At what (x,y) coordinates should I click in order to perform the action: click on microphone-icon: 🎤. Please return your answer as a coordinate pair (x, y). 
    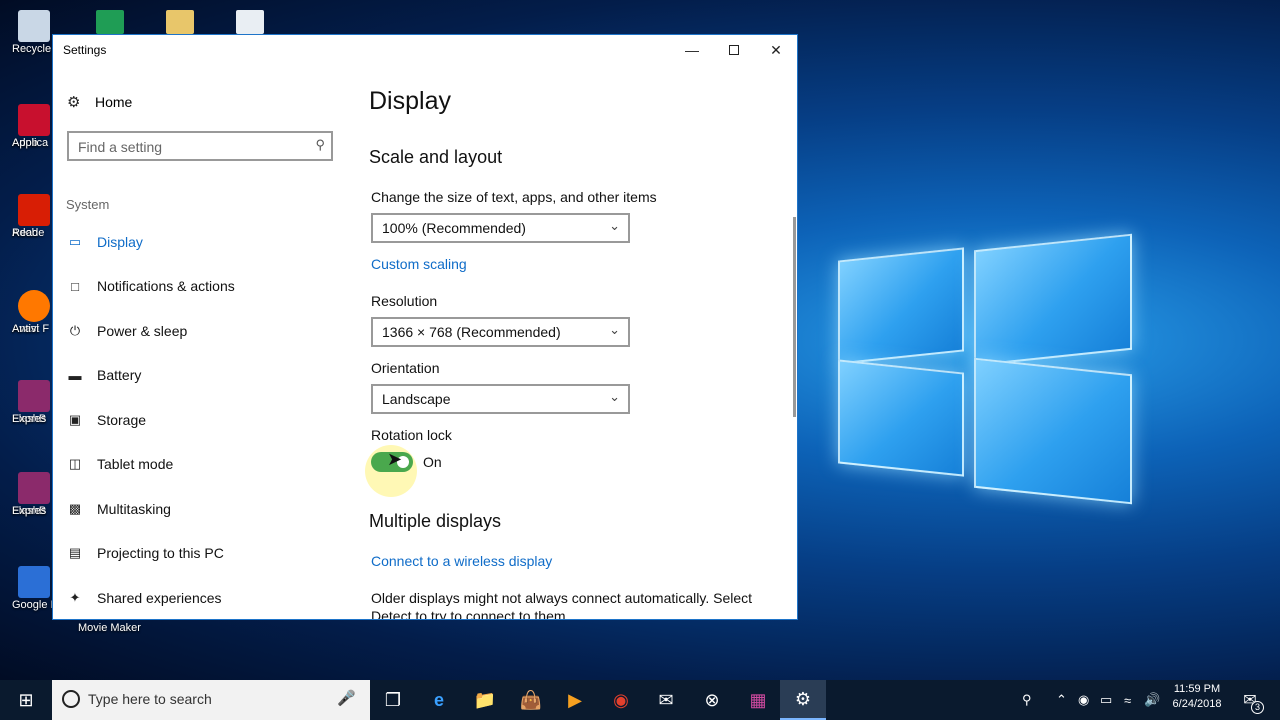
    Looking at the image, I should click on (346, 698).